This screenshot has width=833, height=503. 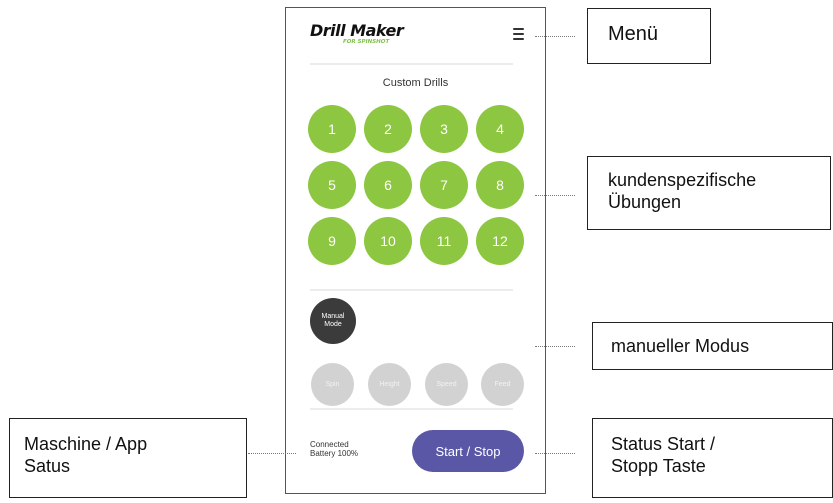 I want to click on callout-manual-mode-text: manueller Modus, so click(x=680, y=346).